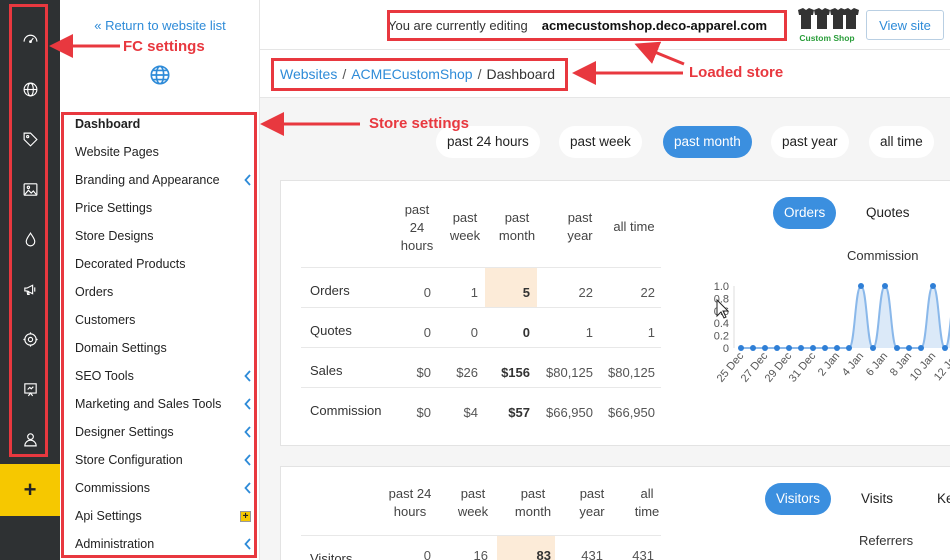 The image size is (950, 560). I want to click on tag-icon, so click(30, 139).